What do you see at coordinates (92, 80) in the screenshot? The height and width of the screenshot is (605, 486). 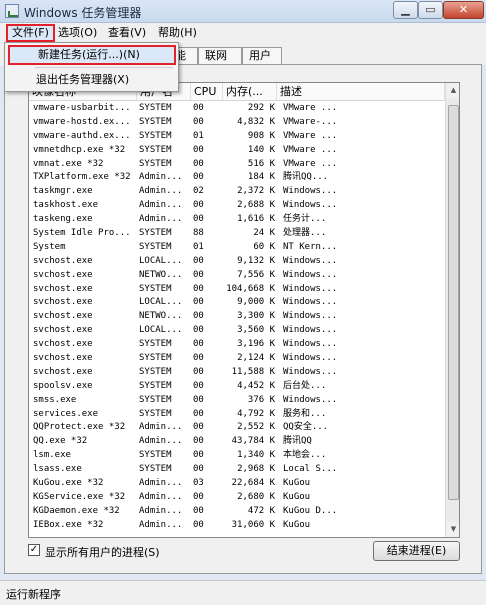 I see `menu-item-exit: 退出任务管理器(X)` at bounding box center [92, 80].